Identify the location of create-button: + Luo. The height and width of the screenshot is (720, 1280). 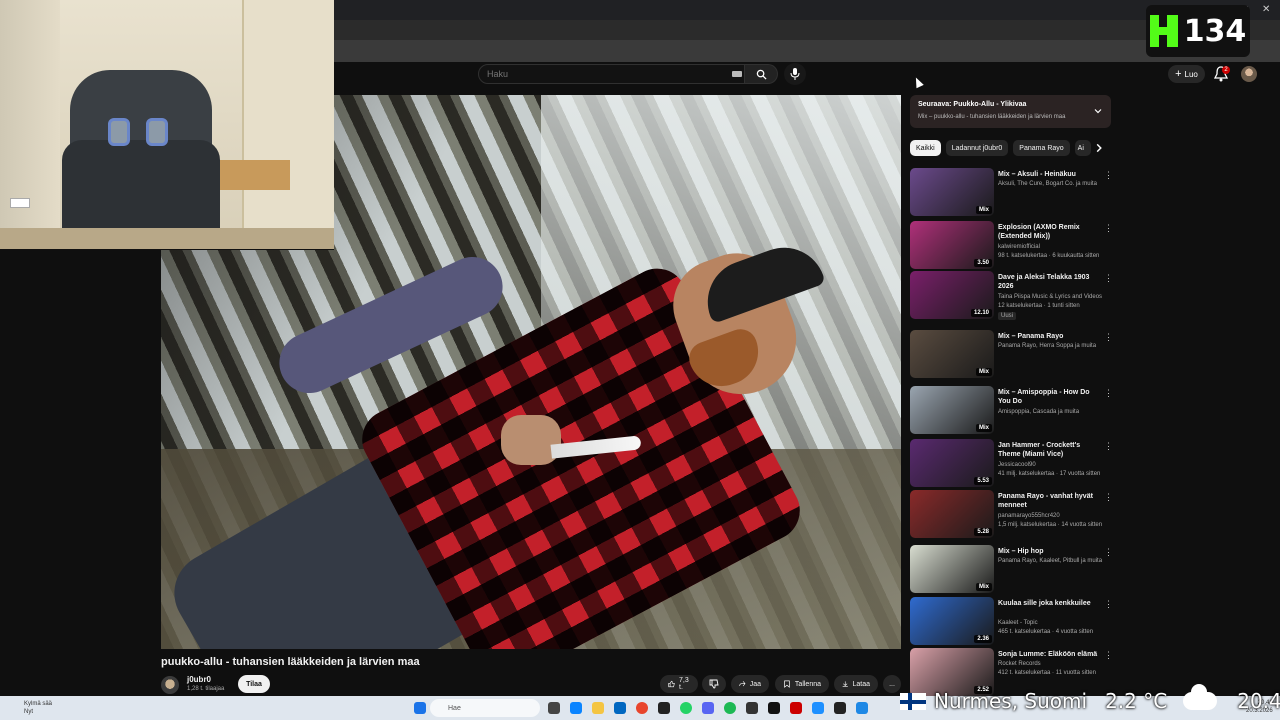
(1186, 74).